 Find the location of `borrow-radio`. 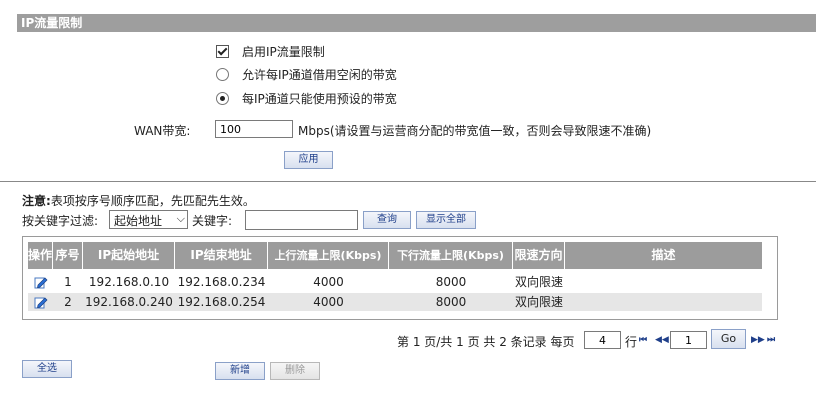

borrow-radio is located at coordinates (222, 74).